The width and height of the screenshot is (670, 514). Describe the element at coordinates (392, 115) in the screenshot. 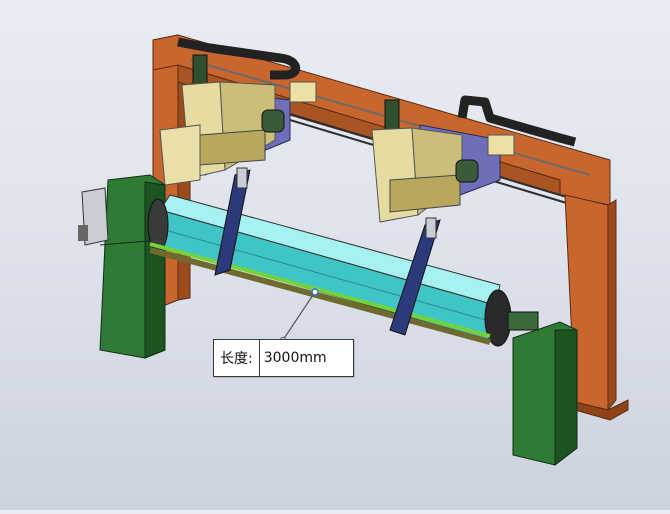

I see `right-motor` at that location.